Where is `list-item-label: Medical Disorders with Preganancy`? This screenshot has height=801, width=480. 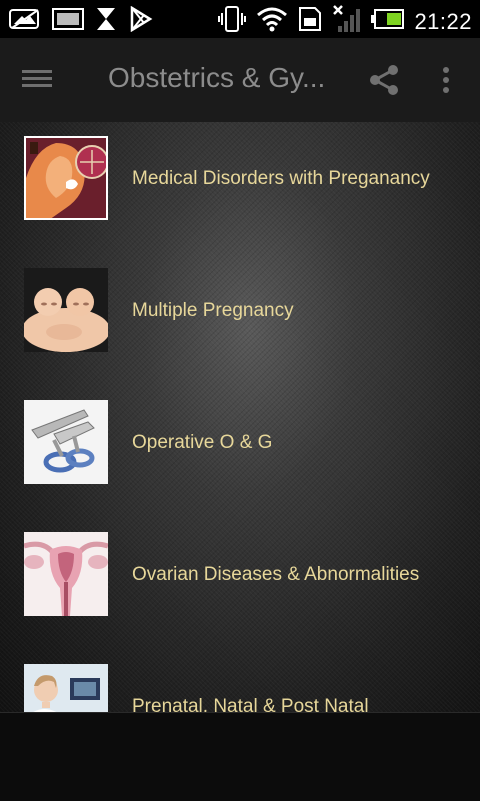
list-item-label: Medical Disorders with Preganancy is located at coordinates (281, 178).